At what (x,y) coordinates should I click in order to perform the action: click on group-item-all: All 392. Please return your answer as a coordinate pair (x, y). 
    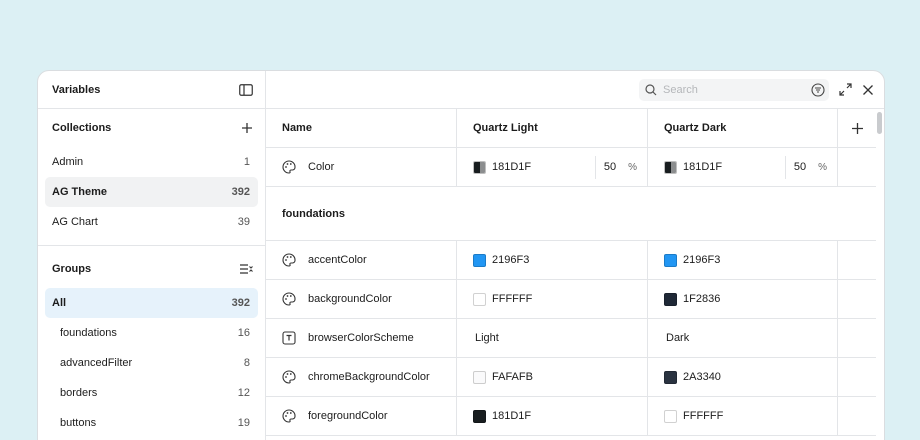
    Looking at the image, I should click on (151, 303).